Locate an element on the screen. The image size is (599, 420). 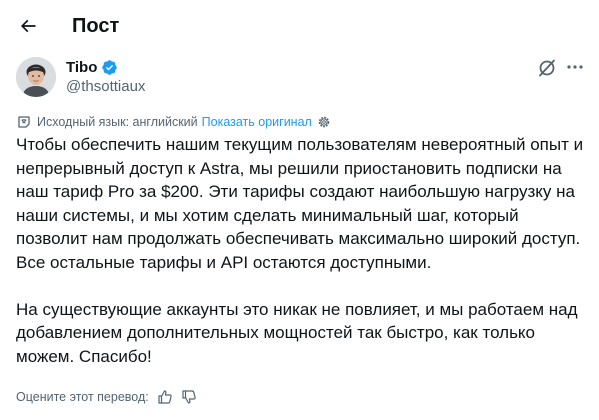
back-button is located at coordinates (28, 26).